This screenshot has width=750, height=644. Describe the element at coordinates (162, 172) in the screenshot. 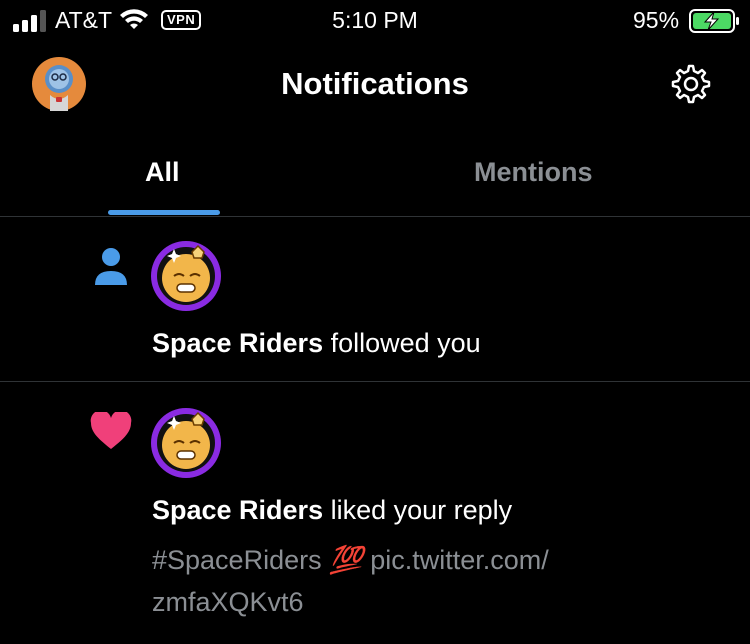

I see `tab-all: All` at that location.